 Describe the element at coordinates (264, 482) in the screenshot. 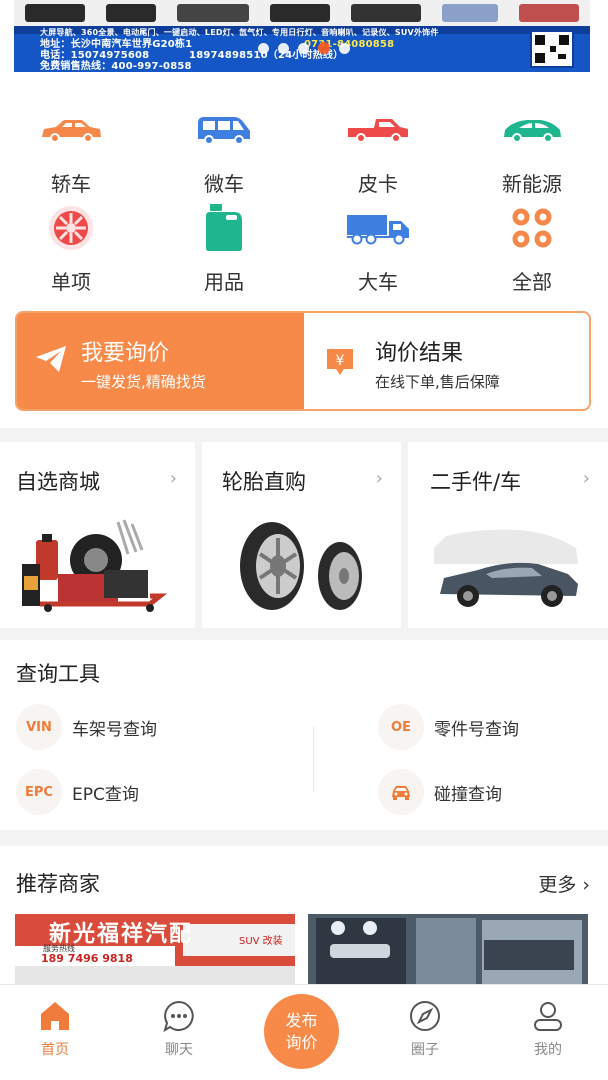

I see `tile-title: 轮胎直购` at that location.